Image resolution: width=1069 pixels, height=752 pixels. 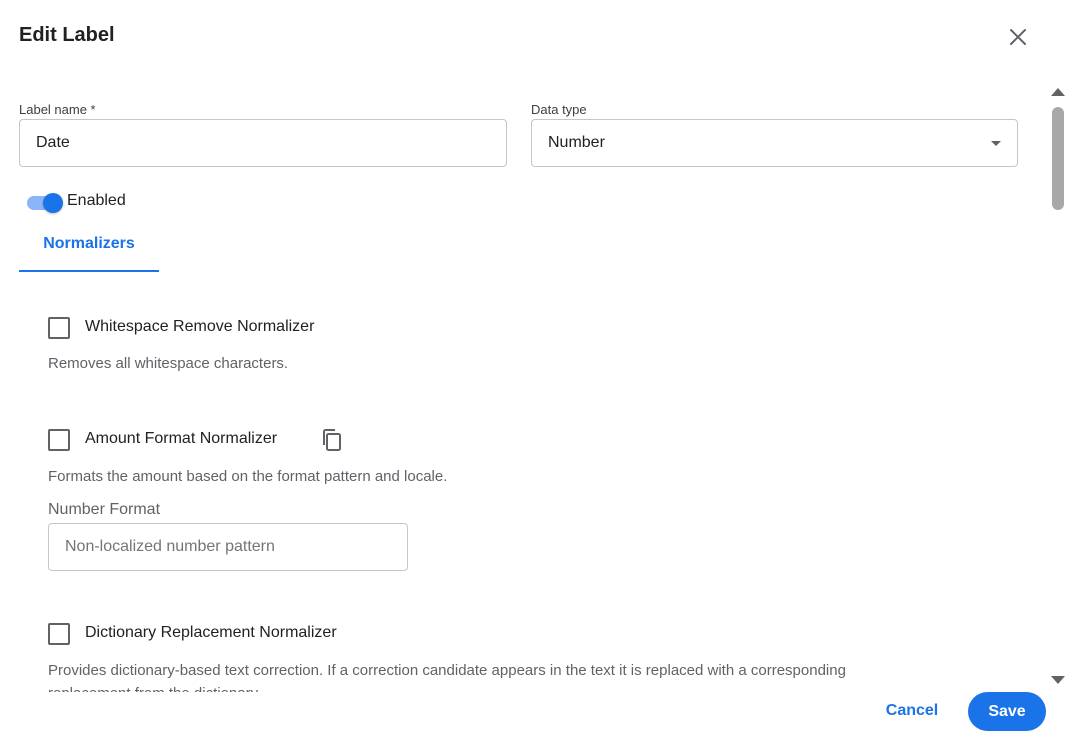 What do you see at coordinates (200, 326) in the screenshot?
I see `whitespace-remove-title: Whitespace Remove Normalizer` at bounding box center [200, 326].